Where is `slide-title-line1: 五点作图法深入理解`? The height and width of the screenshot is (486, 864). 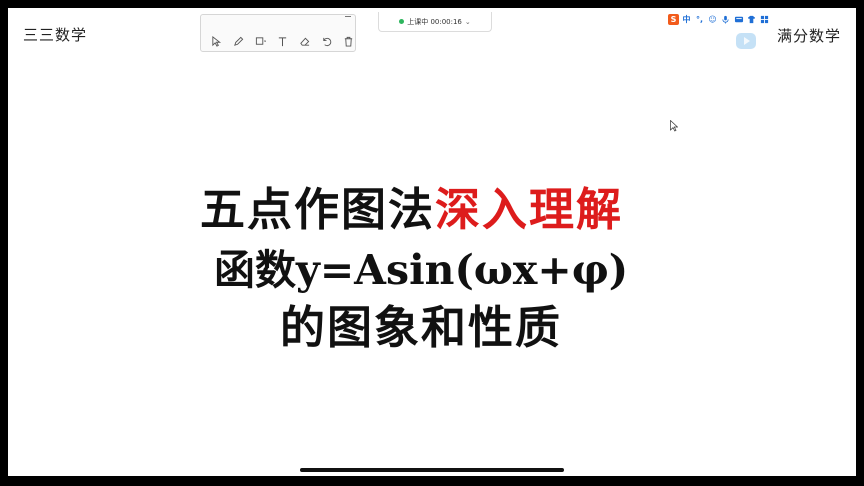 slide-title-line1: 五点作图法深入理解 is located at coordinates (411, 205).